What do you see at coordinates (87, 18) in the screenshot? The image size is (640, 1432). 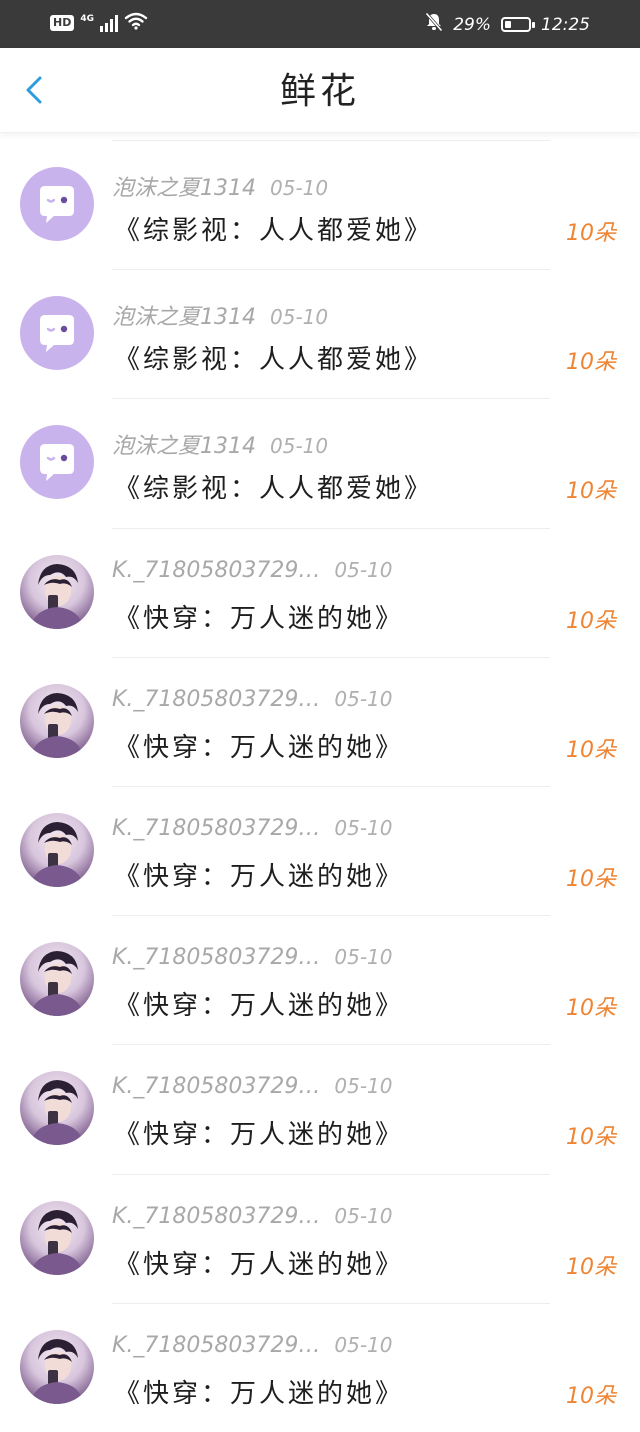 I see `network-type-label: 4G` at bounding box center [87, 18].